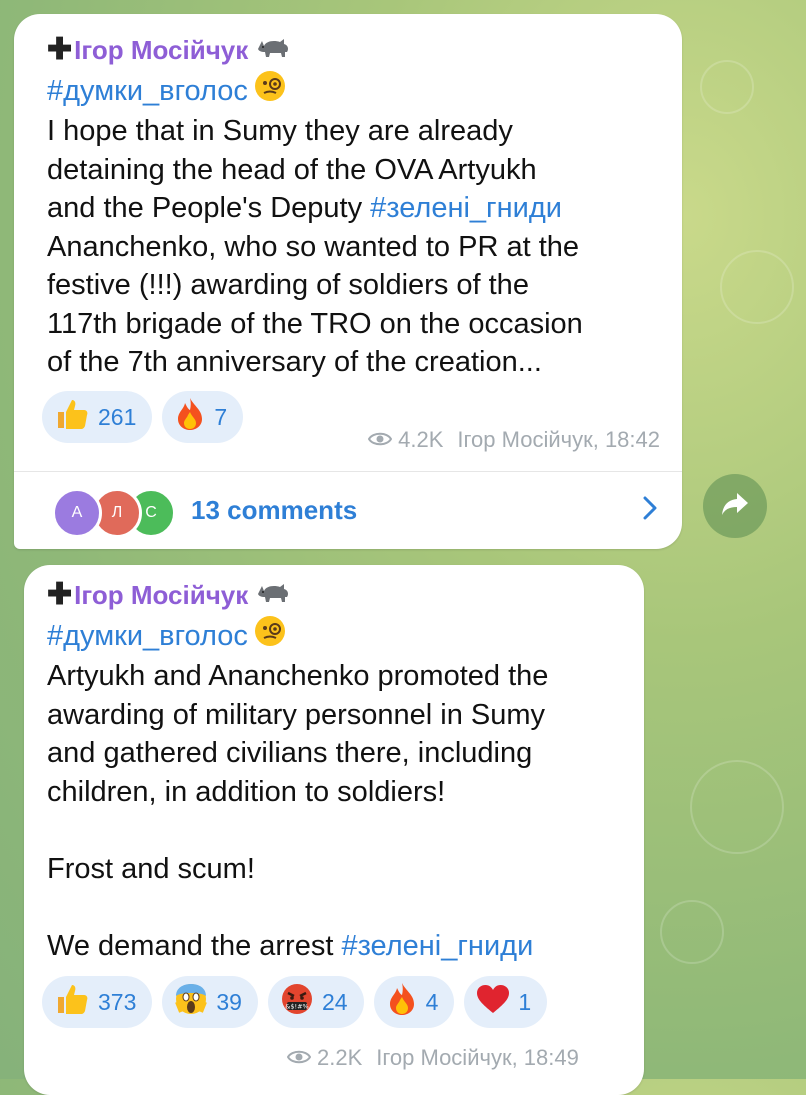 This screenshot has height=1095, width=806. Describe the element at coordinates (558, 439) in the screenshot. I see `author-time: Ігор Мосійчук, 18:42` at that location.